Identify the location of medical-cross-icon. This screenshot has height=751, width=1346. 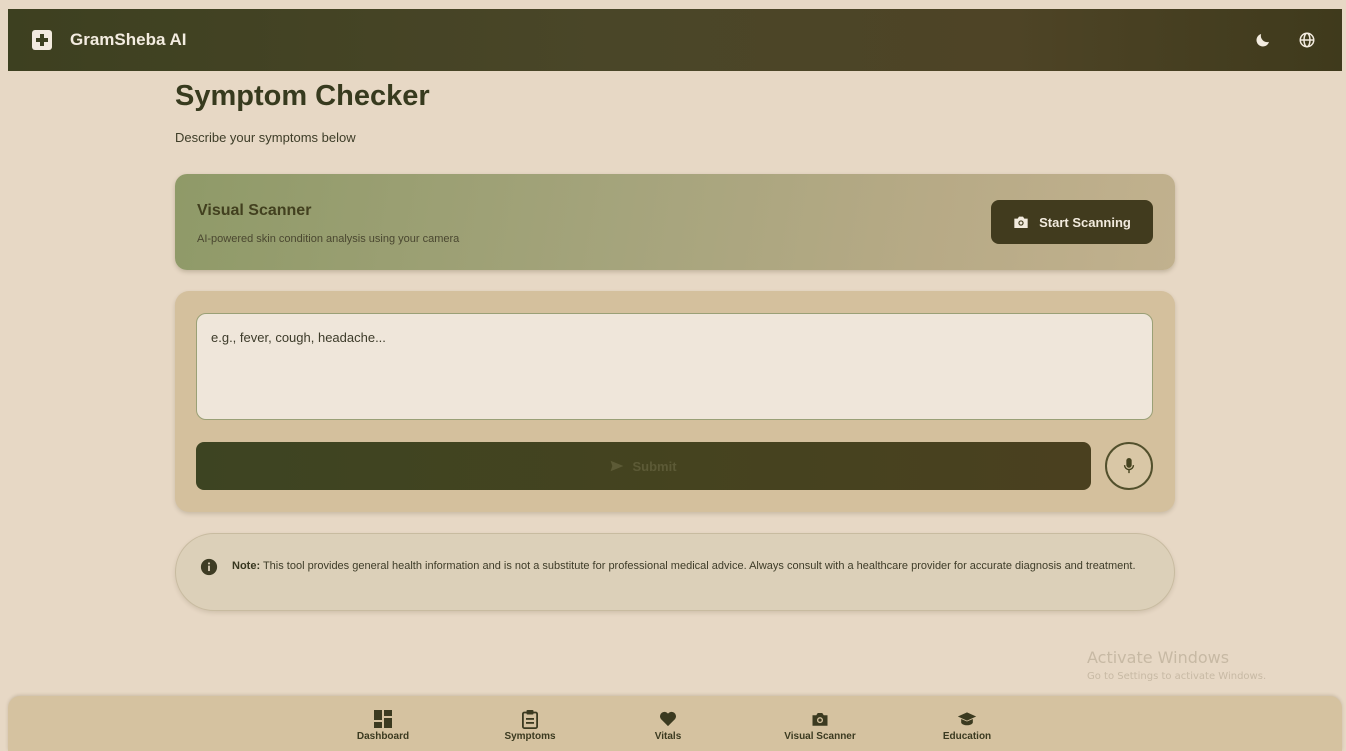
(42, 40).